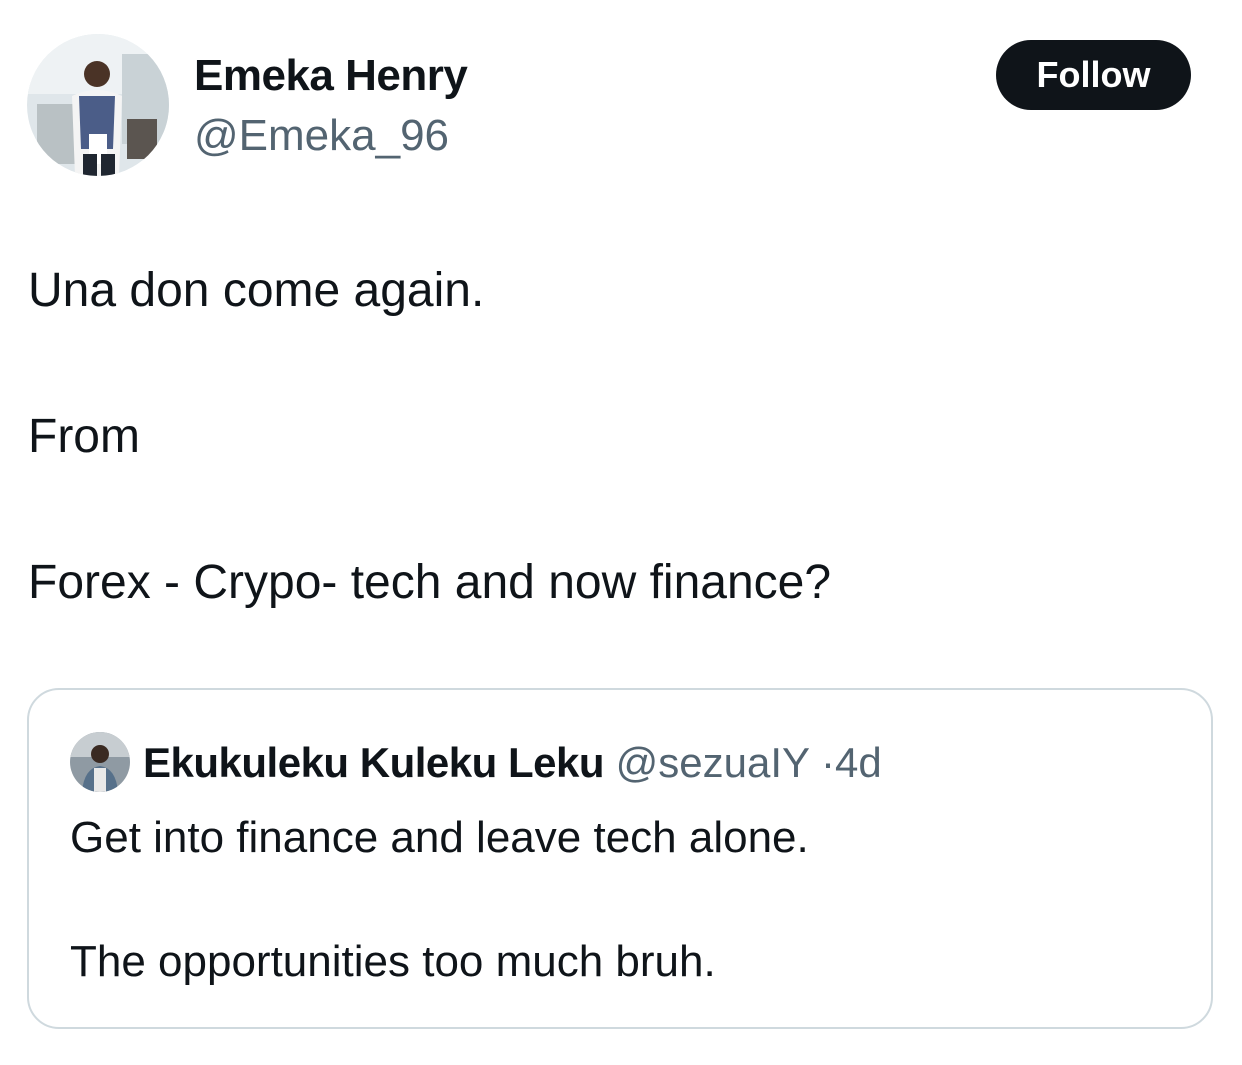 The height and width of the screenshot is (1065, 1242). What do you see at coordinates (373, 762) in the screenshot?
I see `quoted-author-display-name: Ekukuleku Kuleku Leku` at bounding box center [373, 762].